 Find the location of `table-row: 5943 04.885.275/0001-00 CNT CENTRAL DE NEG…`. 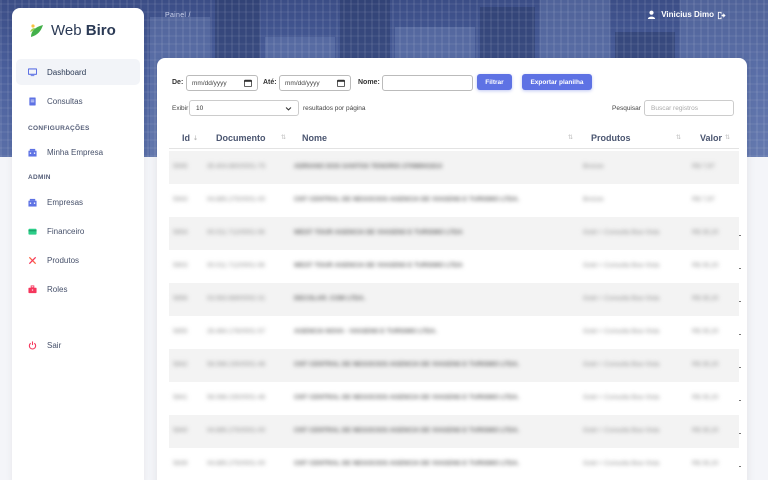

table-row: 5943 04.885.275/0001-00 CNT CENTRAL DE NEG… is located at coordinates (454, 200).